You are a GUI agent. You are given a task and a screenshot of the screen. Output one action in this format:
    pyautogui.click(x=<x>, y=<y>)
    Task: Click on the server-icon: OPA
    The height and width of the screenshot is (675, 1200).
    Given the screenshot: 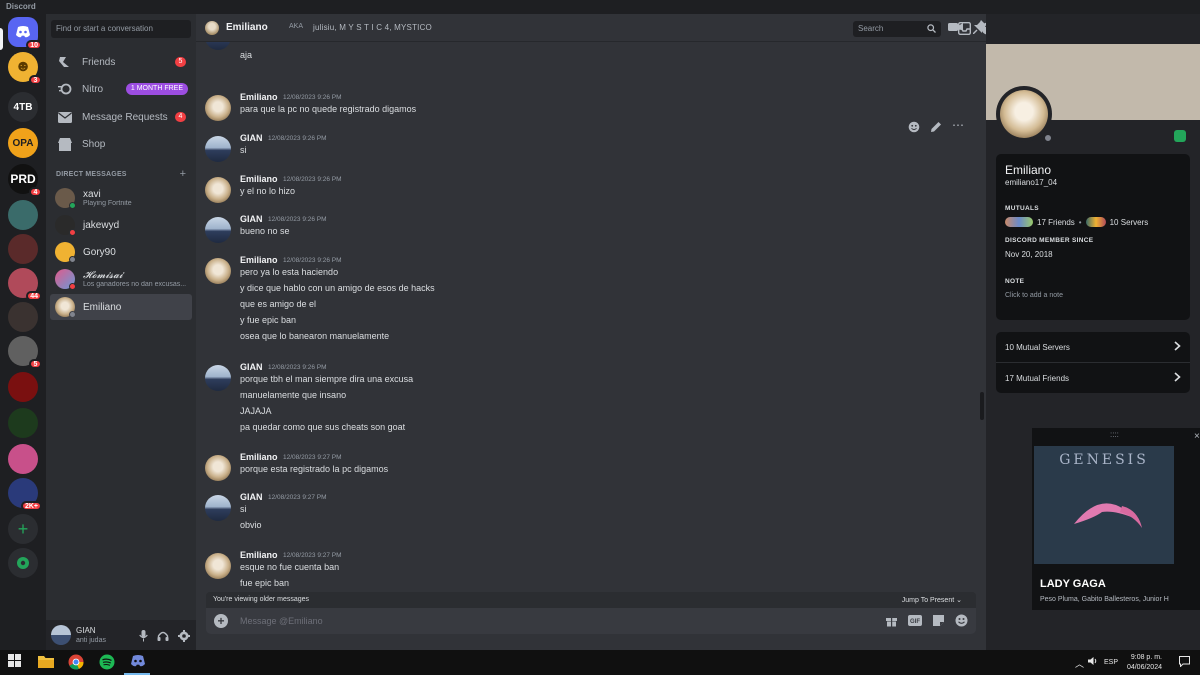 What is the action you would take?
    pyautogui.click(x=23, y=143)
    